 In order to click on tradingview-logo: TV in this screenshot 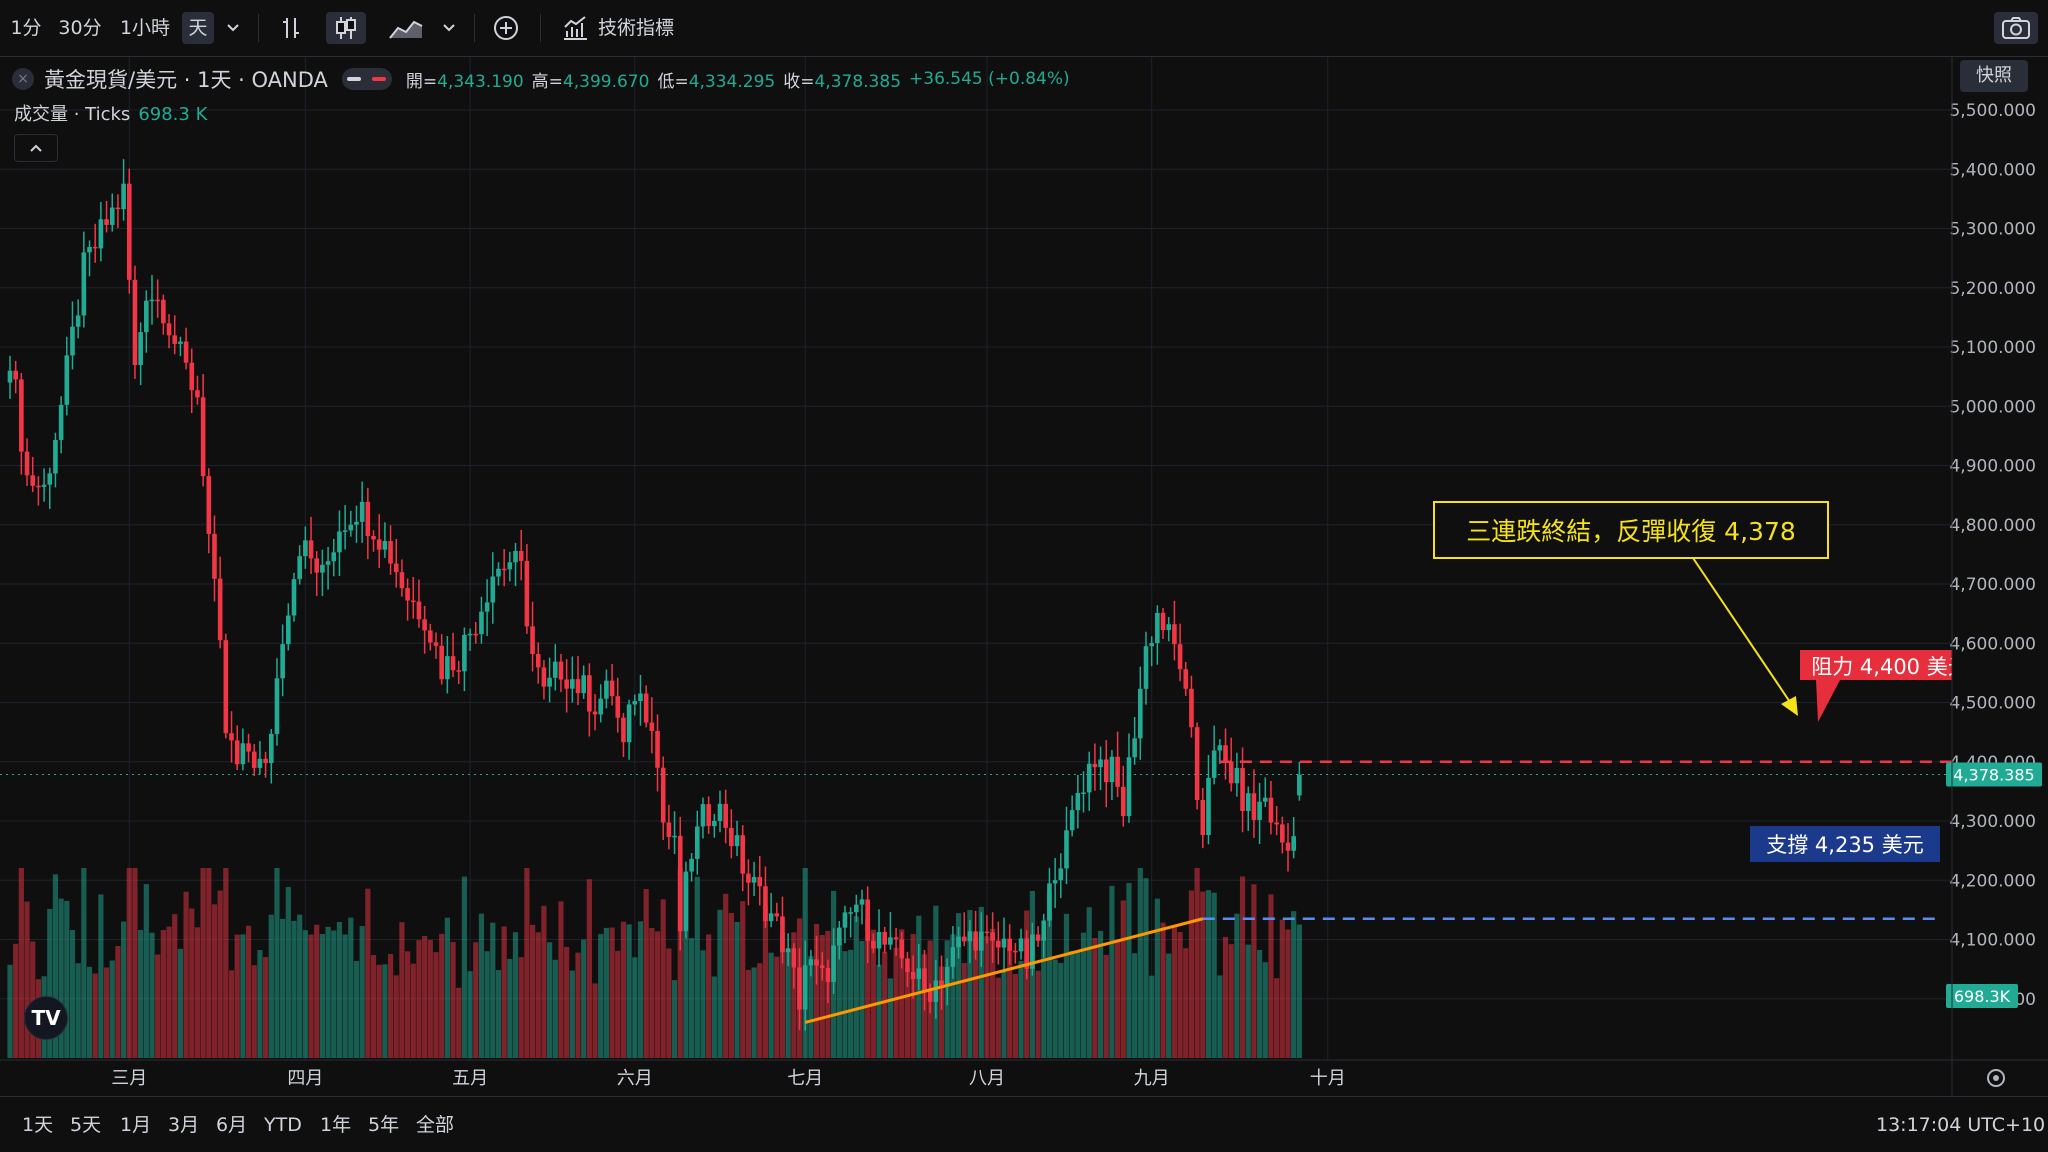, I will do `click(46, 1018)`.